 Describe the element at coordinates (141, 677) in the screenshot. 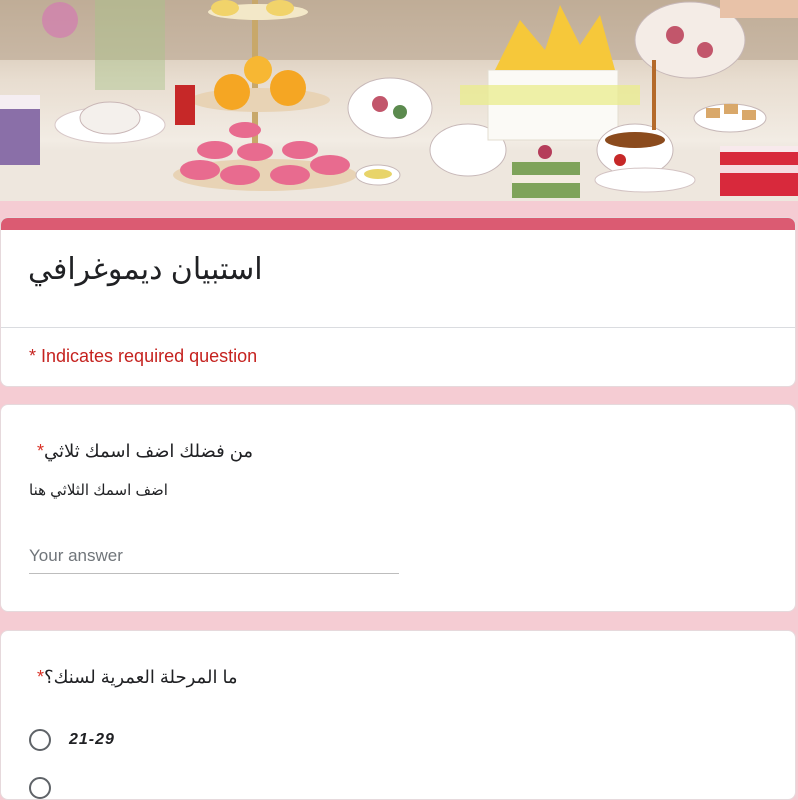

I see `question-title-text: ما المرحلة العمرية لسنك؟` at that location.